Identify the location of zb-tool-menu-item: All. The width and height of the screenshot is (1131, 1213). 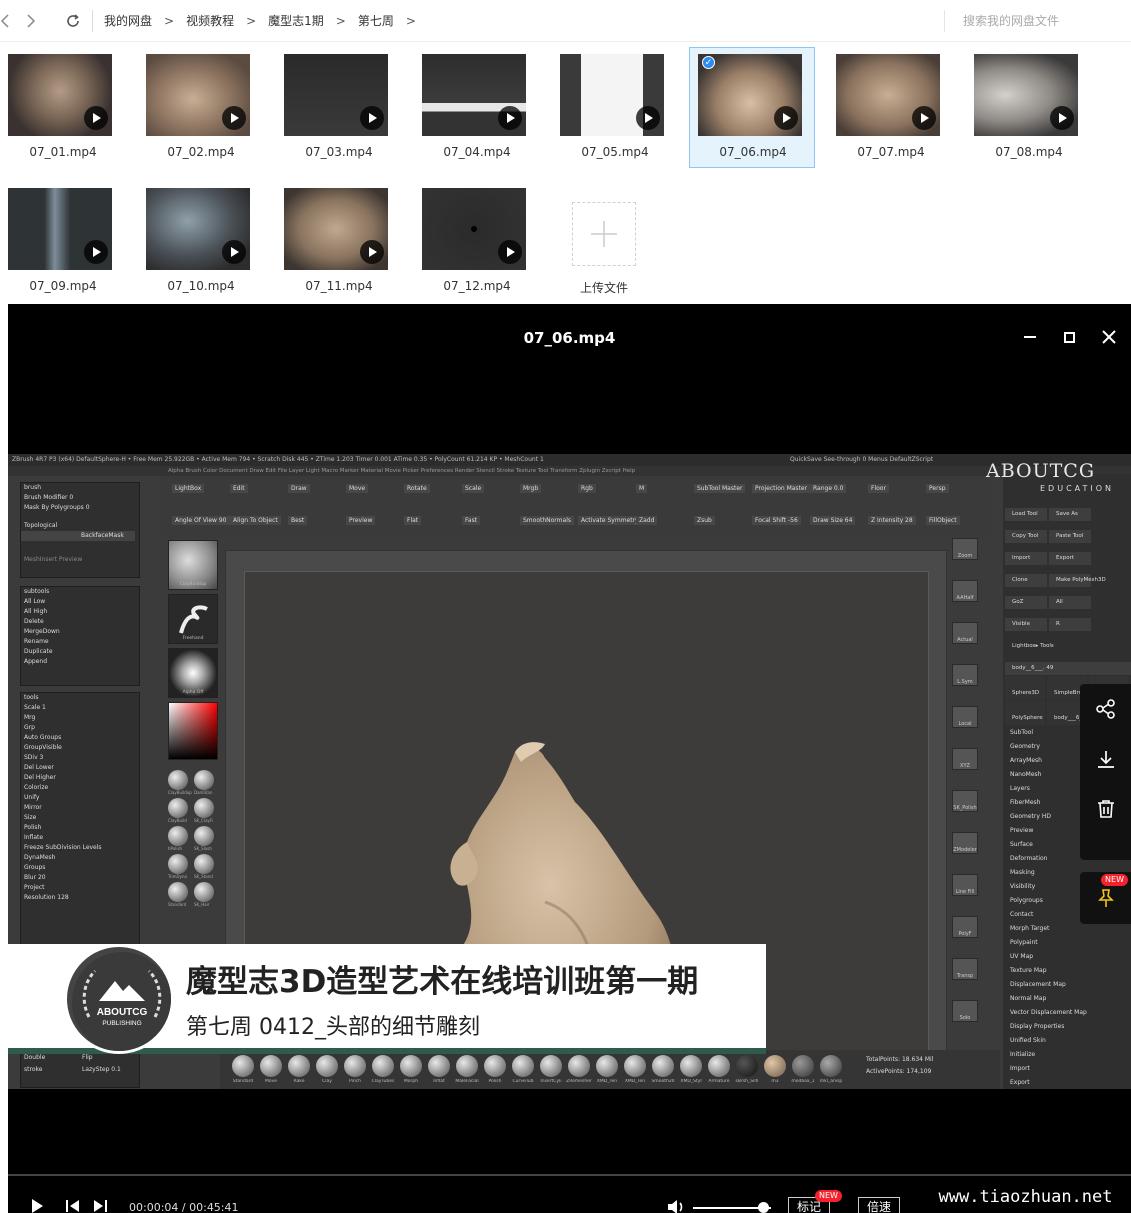
(1070, 602).